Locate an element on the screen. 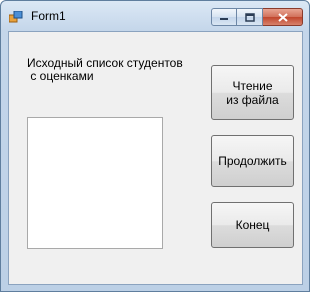  maximize-button is located at coordinates (250, 17).